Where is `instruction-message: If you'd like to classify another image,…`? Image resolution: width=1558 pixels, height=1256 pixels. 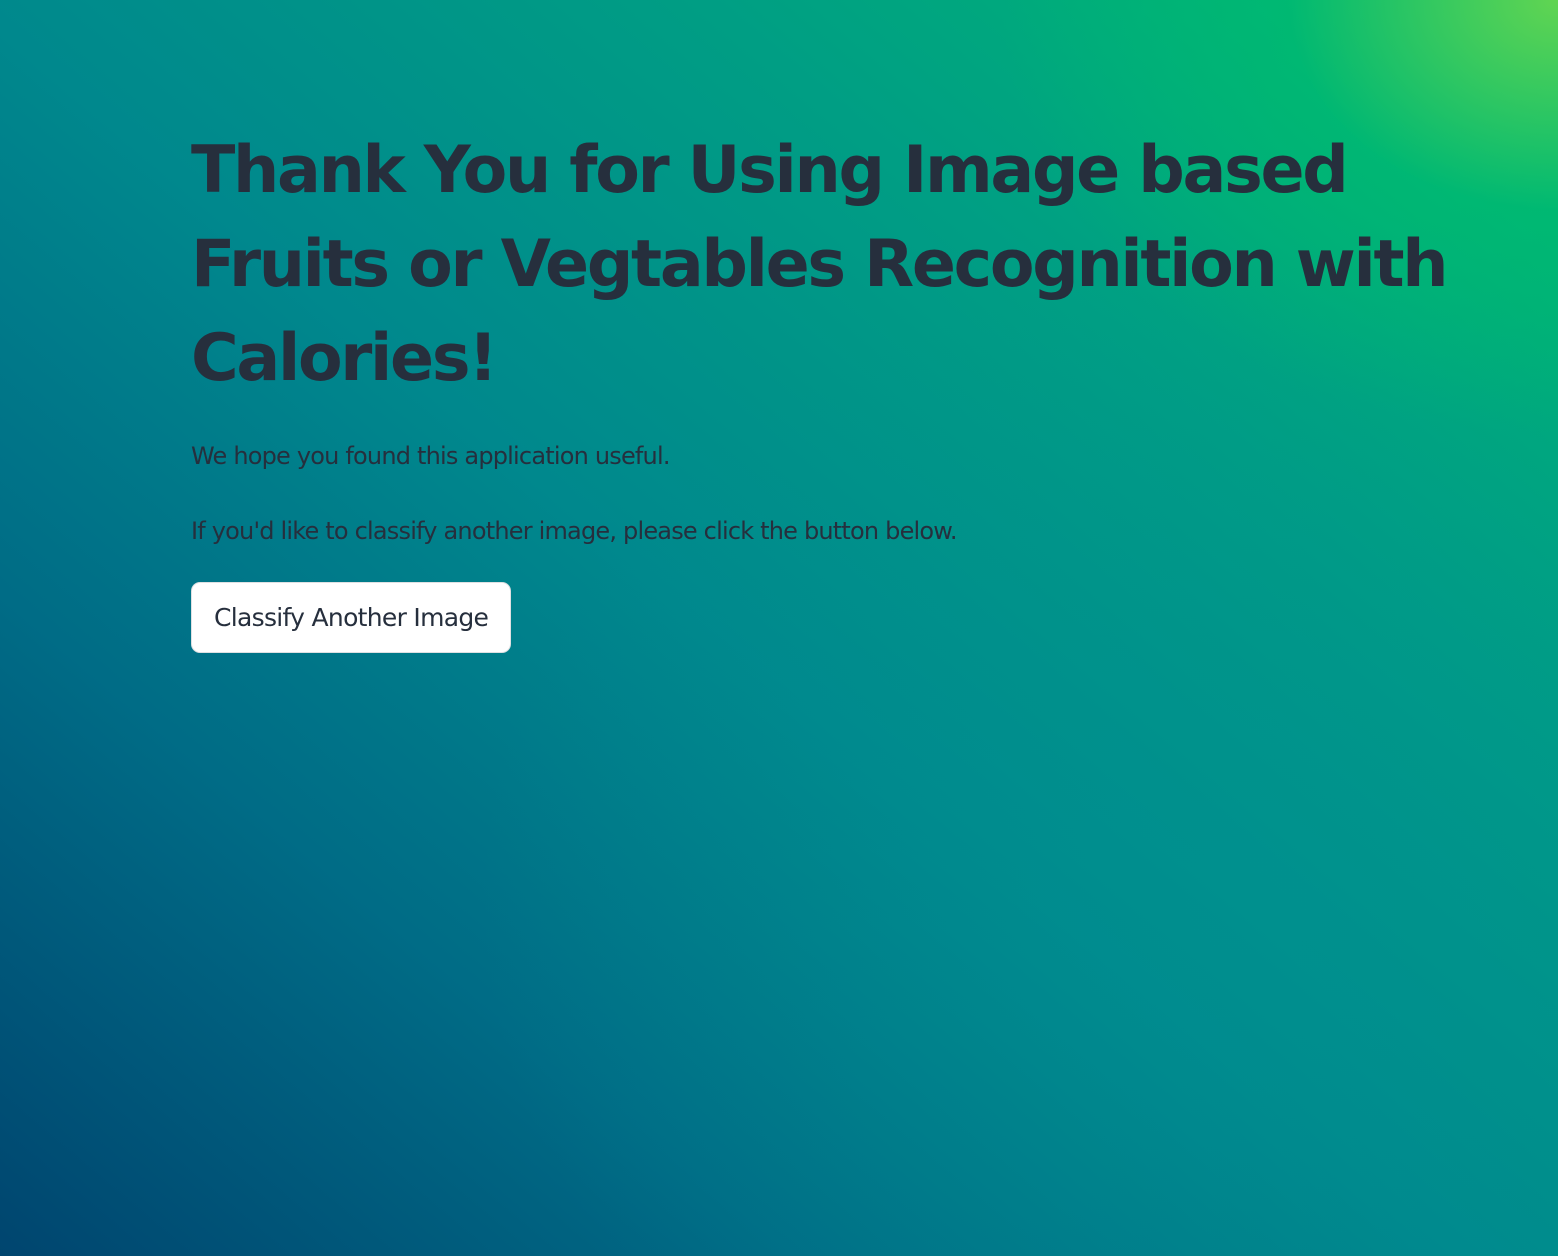 instruction-message: If you'd like to classify another image,… is located at coordinates (574, 531).